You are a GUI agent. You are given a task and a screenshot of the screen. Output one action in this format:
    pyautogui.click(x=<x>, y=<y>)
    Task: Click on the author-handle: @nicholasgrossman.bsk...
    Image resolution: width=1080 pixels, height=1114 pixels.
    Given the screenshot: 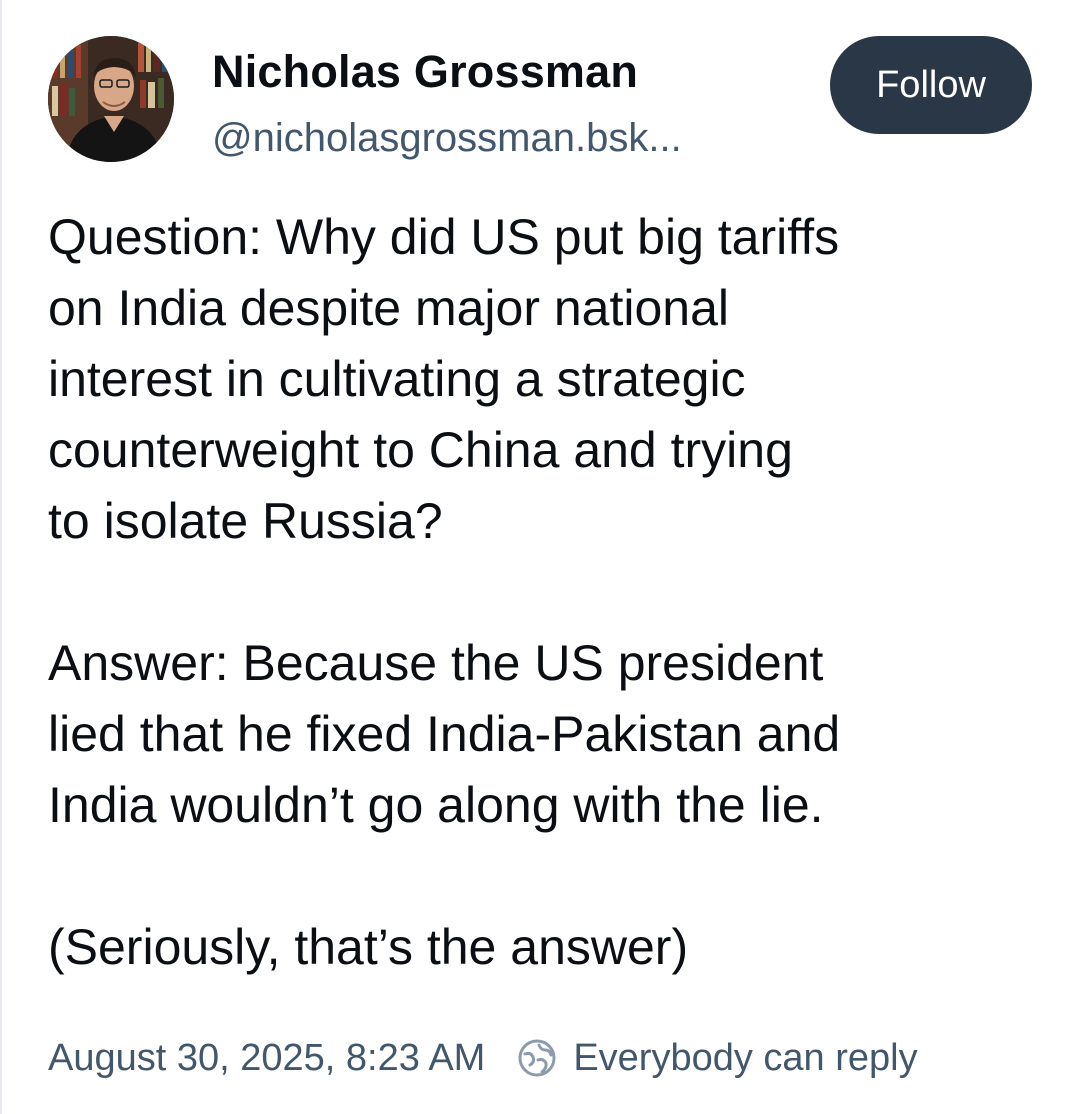 What is the action you would take?
    pyautogui.click(x=447, y=138)
    